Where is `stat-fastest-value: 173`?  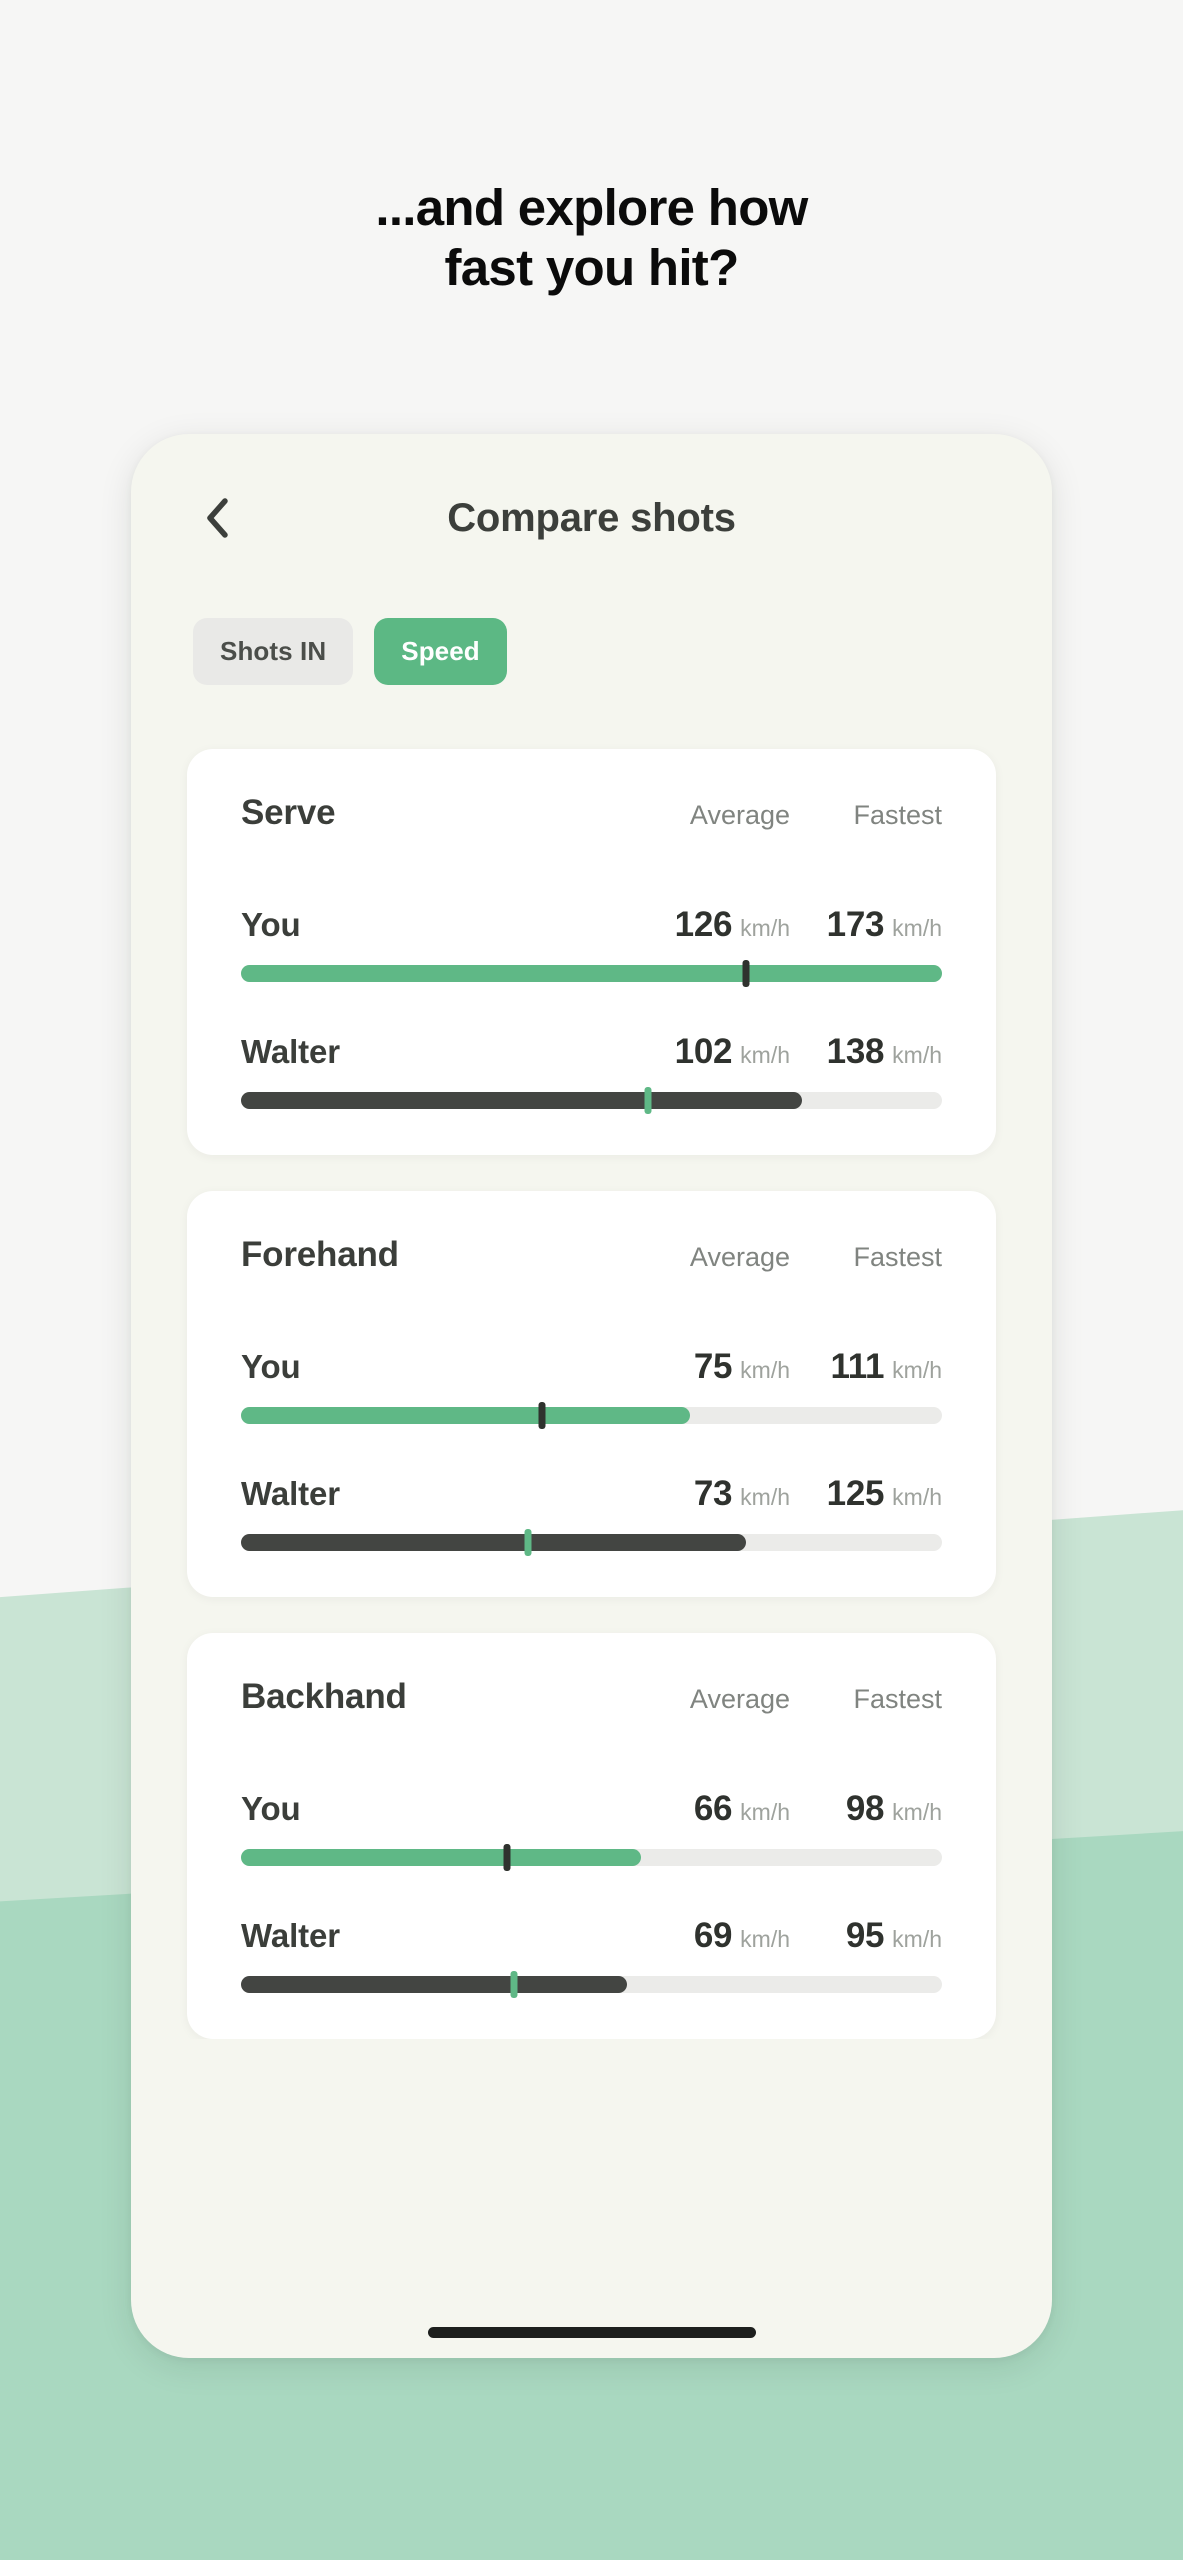 stat-fastest-value: 173 is located at coordinates (855, 924).